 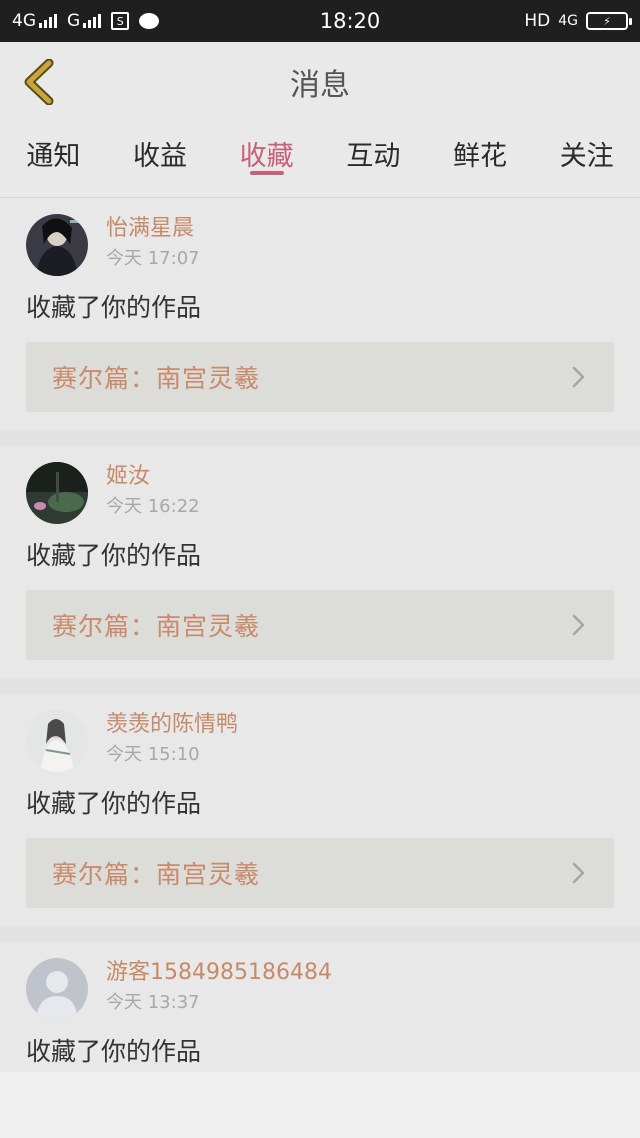 I want to click on back-button, so click(x=39, y=82).